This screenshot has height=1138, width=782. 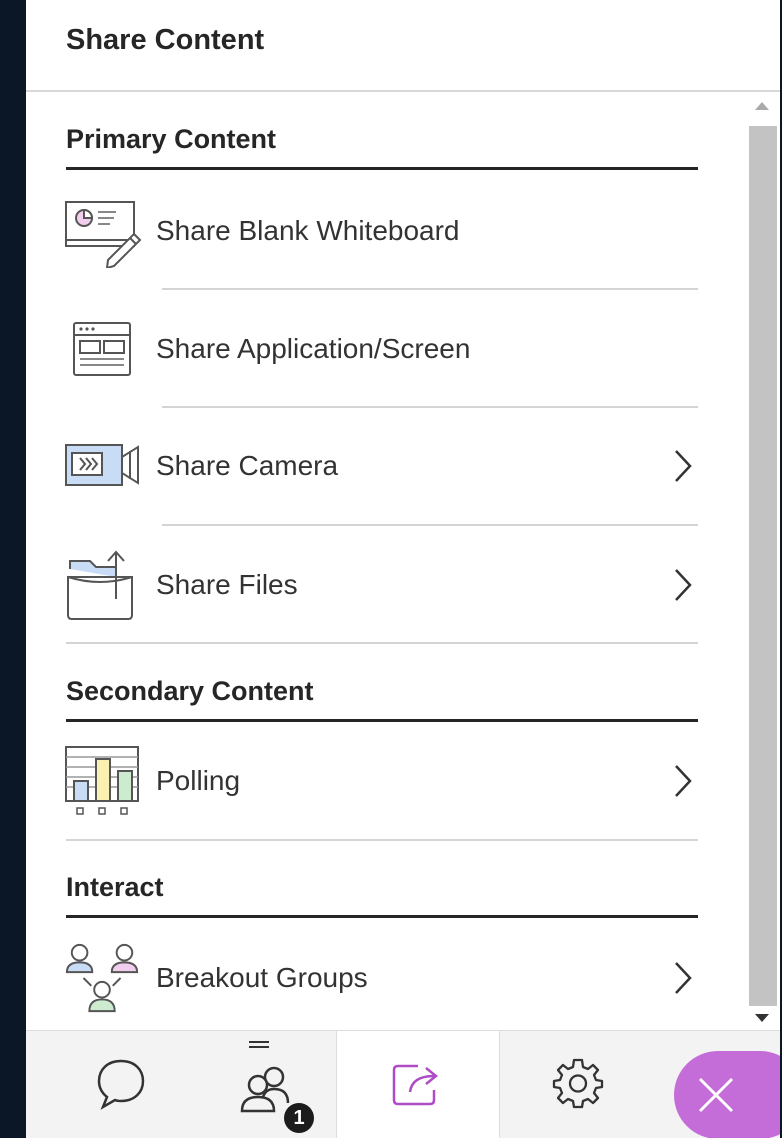 I want to click on share-content-tab, so click(x=418, y=1084).